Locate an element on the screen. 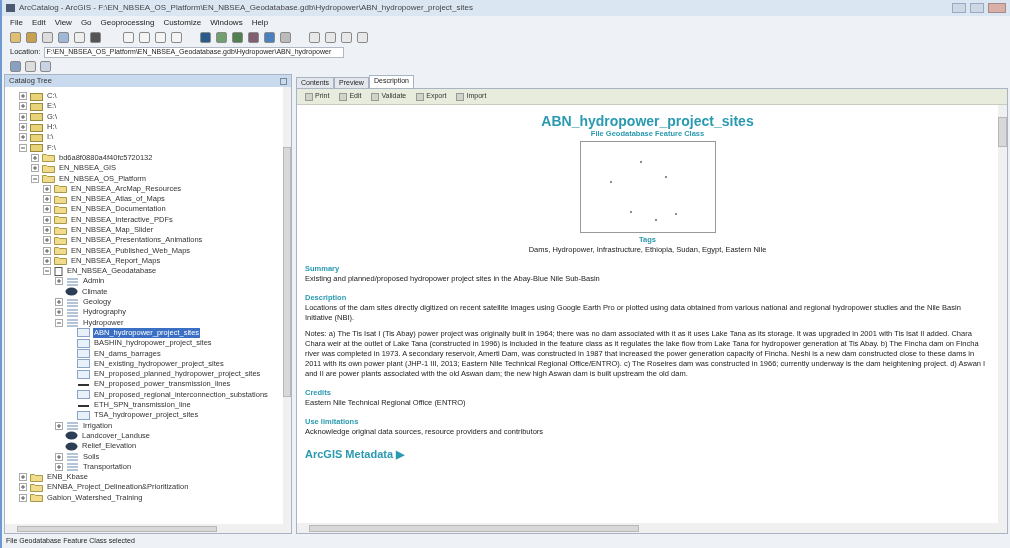 Image resolution: width=1010 pixels, height=548 pixels. close-button is located at coordinates (997, 8).